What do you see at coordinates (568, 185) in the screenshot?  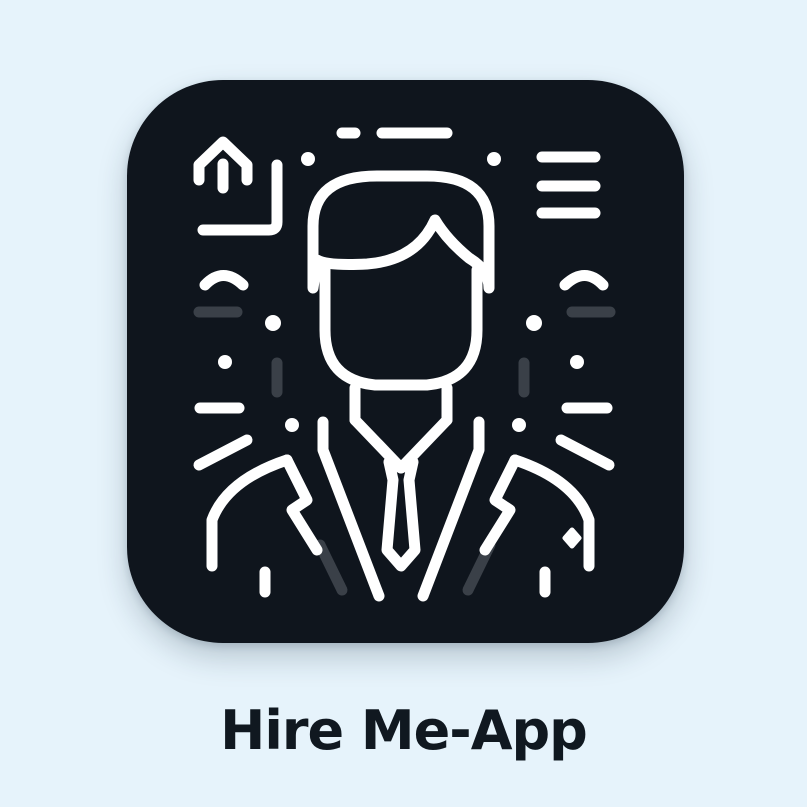 I see `menu-icon` at bounding box center [568, 185].